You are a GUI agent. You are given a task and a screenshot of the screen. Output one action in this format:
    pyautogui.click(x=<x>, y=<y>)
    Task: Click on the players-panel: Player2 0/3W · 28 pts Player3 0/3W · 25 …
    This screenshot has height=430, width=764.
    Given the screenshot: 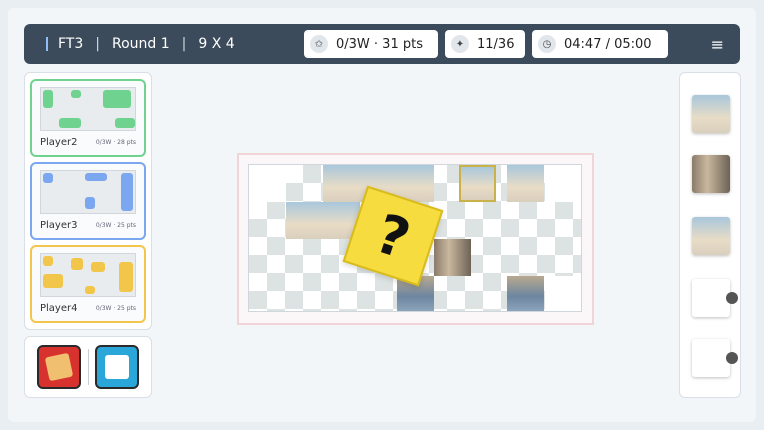 What is the action you would take?
    pyautogui.click(x=88, y=201)
    